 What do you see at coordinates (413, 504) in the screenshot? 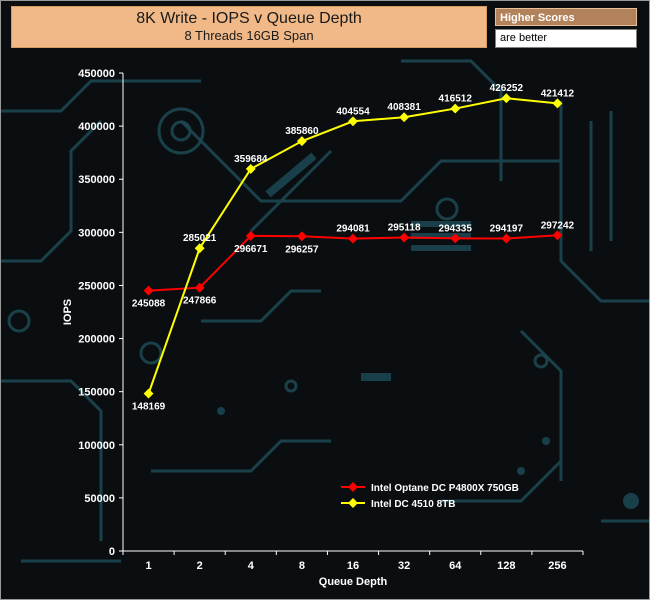
I see `legend-label: Intel DC 4510 8TB` at bounding box center [413, 504].